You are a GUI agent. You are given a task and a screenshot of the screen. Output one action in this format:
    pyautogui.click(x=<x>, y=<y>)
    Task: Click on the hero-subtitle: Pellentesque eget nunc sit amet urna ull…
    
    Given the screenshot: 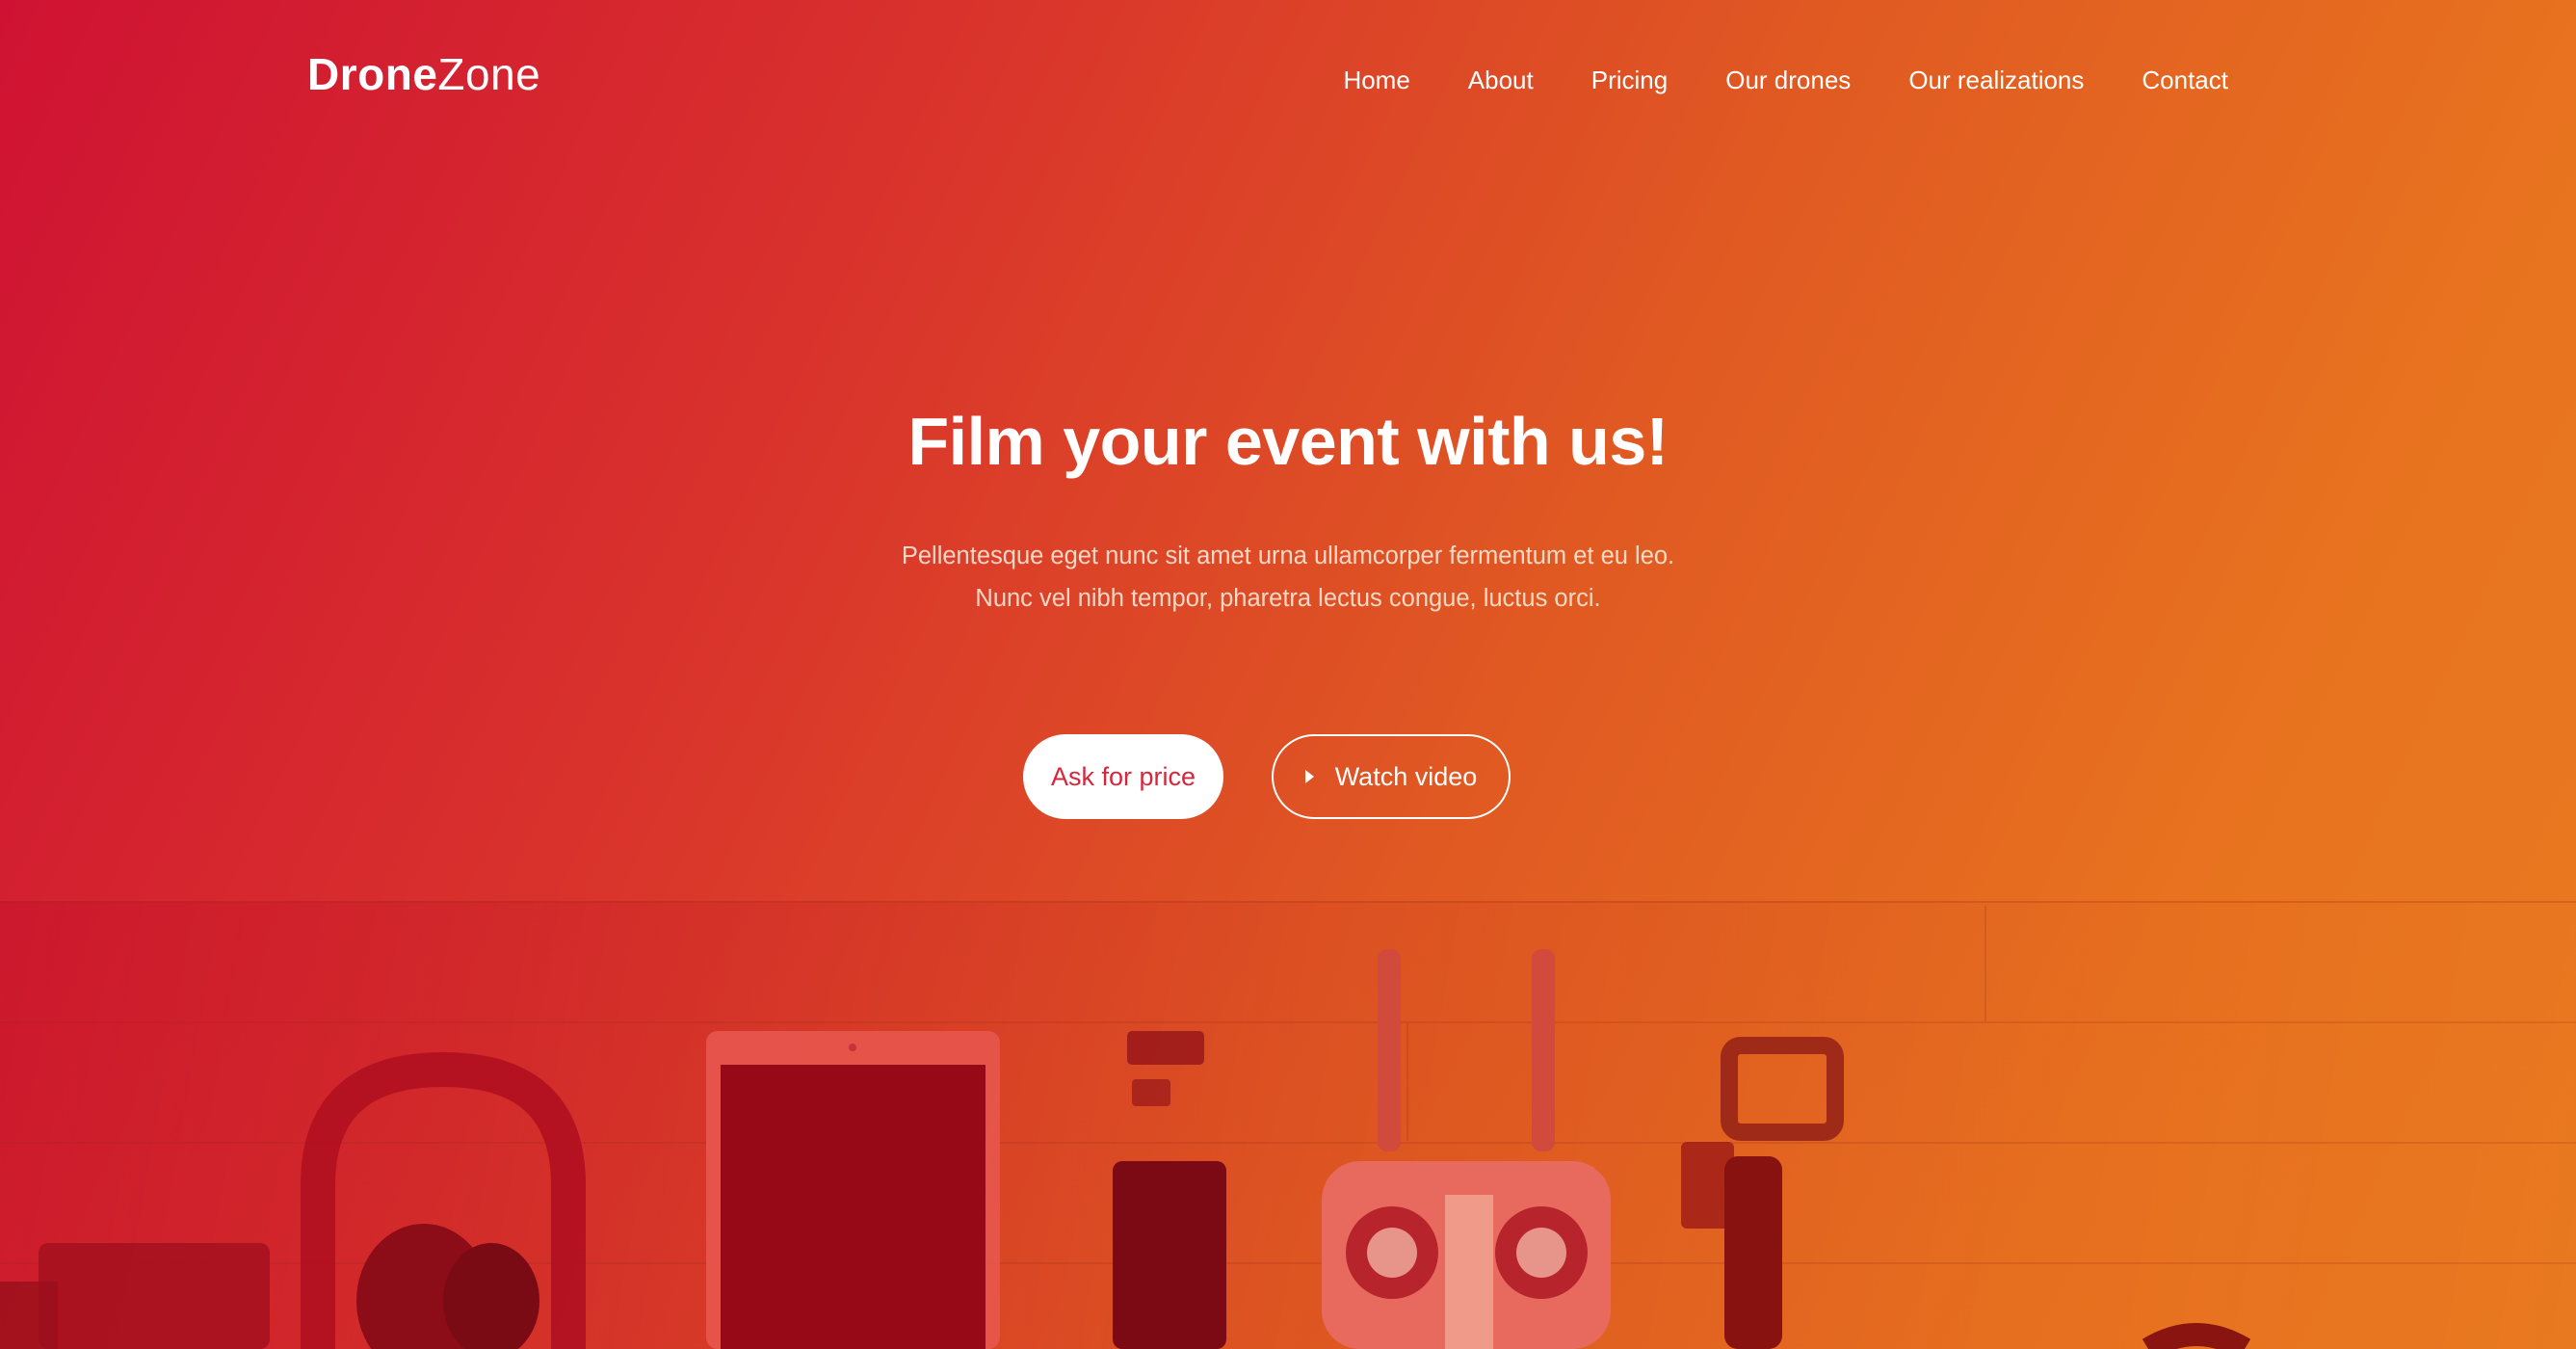 What is the action you would take?
    pyautogui.click(x=1288, y=577)
    